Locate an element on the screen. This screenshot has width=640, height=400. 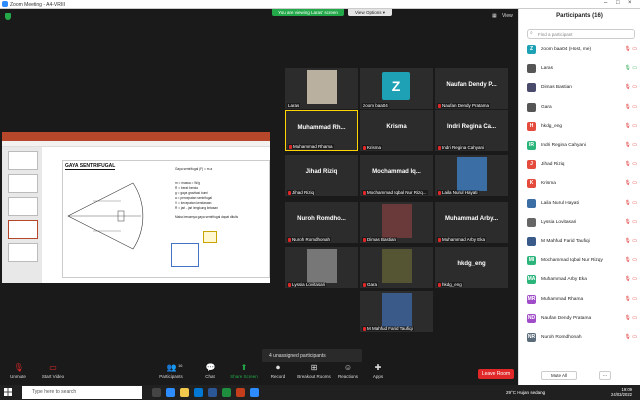
participant-list-item: MI Mochammad Iqbal Nur Rizqy 🎙 ▭ is located at coordinates (582, 262).